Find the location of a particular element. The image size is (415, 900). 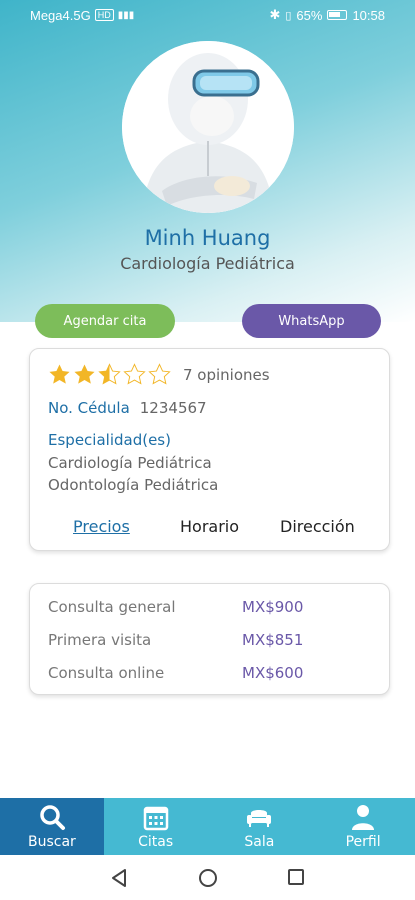

specialty-item: Cardiología Pediátrica is located at coordinates (130, 463).